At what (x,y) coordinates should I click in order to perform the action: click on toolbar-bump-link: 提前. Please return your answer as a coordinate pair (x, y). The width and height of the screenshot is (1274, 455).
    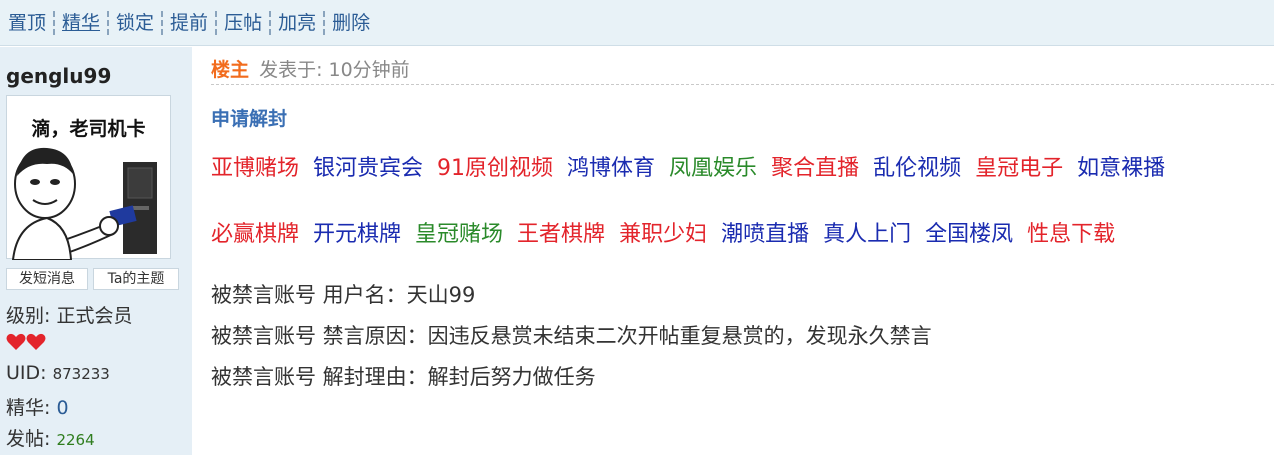
    Looking at the image, I should click on (189, 23).